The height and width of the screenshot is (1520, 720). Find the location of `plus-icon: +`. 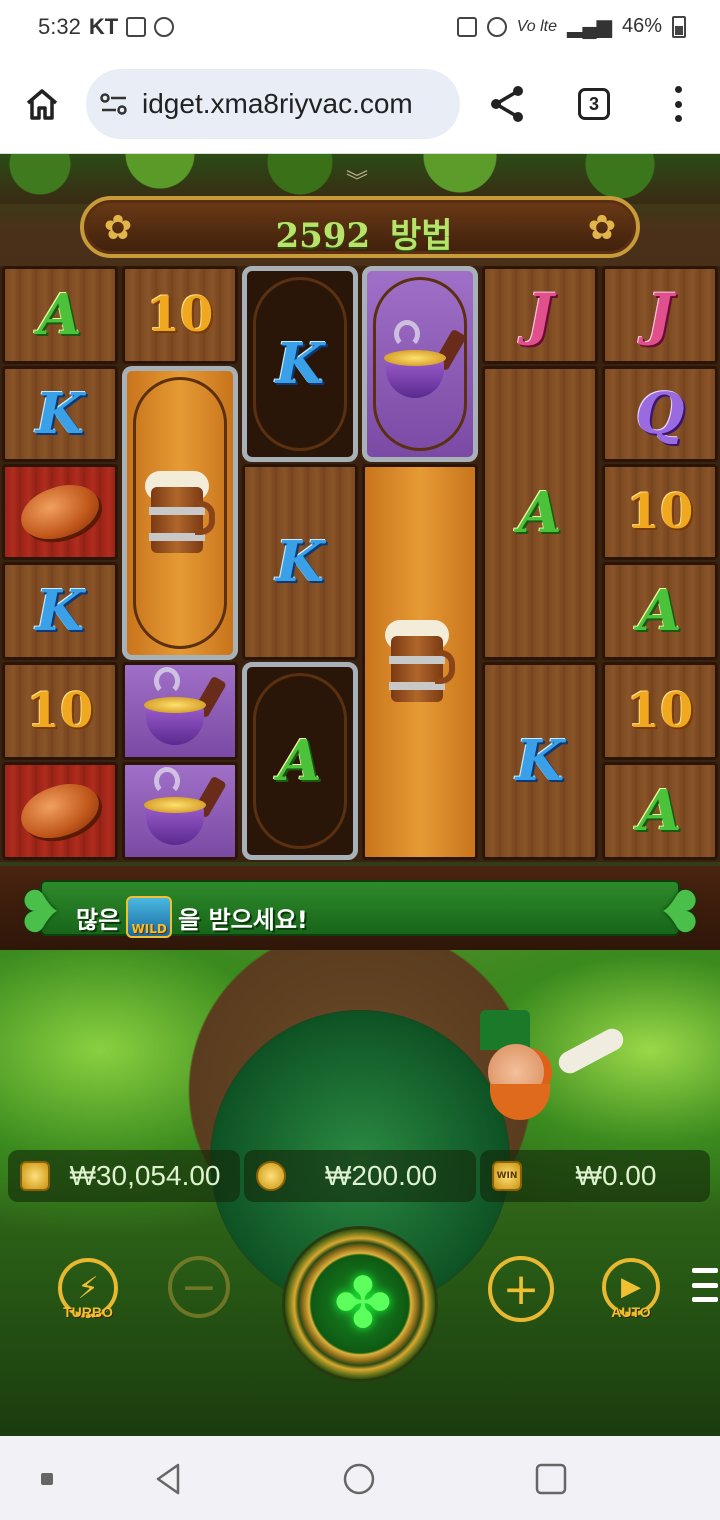

plus-icon: + is located at coordinates (521, 1289).